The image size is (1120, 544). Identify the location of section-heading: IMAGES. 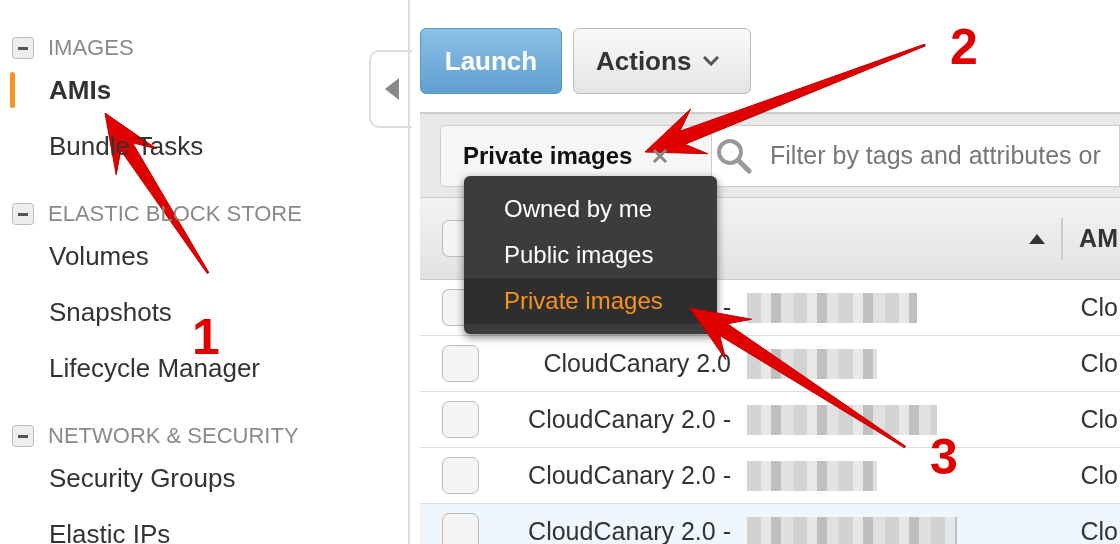
(91, 48).